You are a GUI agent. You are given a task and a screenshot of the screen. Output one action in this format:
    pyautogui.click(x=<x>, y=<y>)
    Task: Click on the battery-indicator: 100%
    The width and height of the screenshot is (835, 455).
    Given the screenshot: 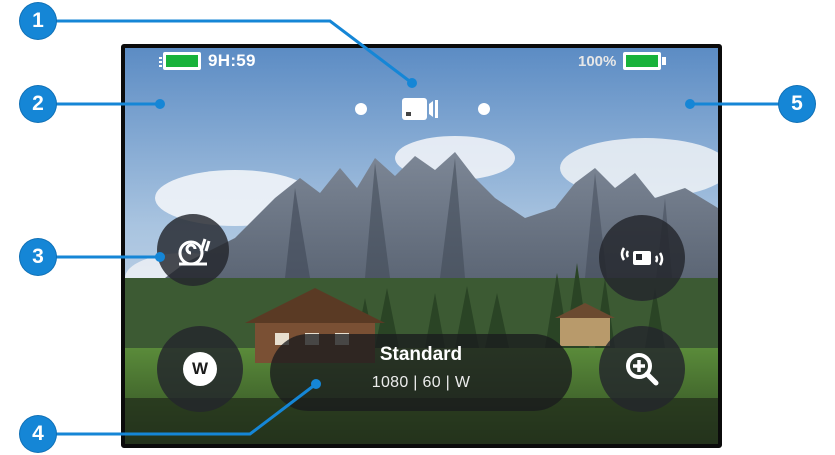 What is the action you would take?
    pyautogui.click(x=622, y=61)
    